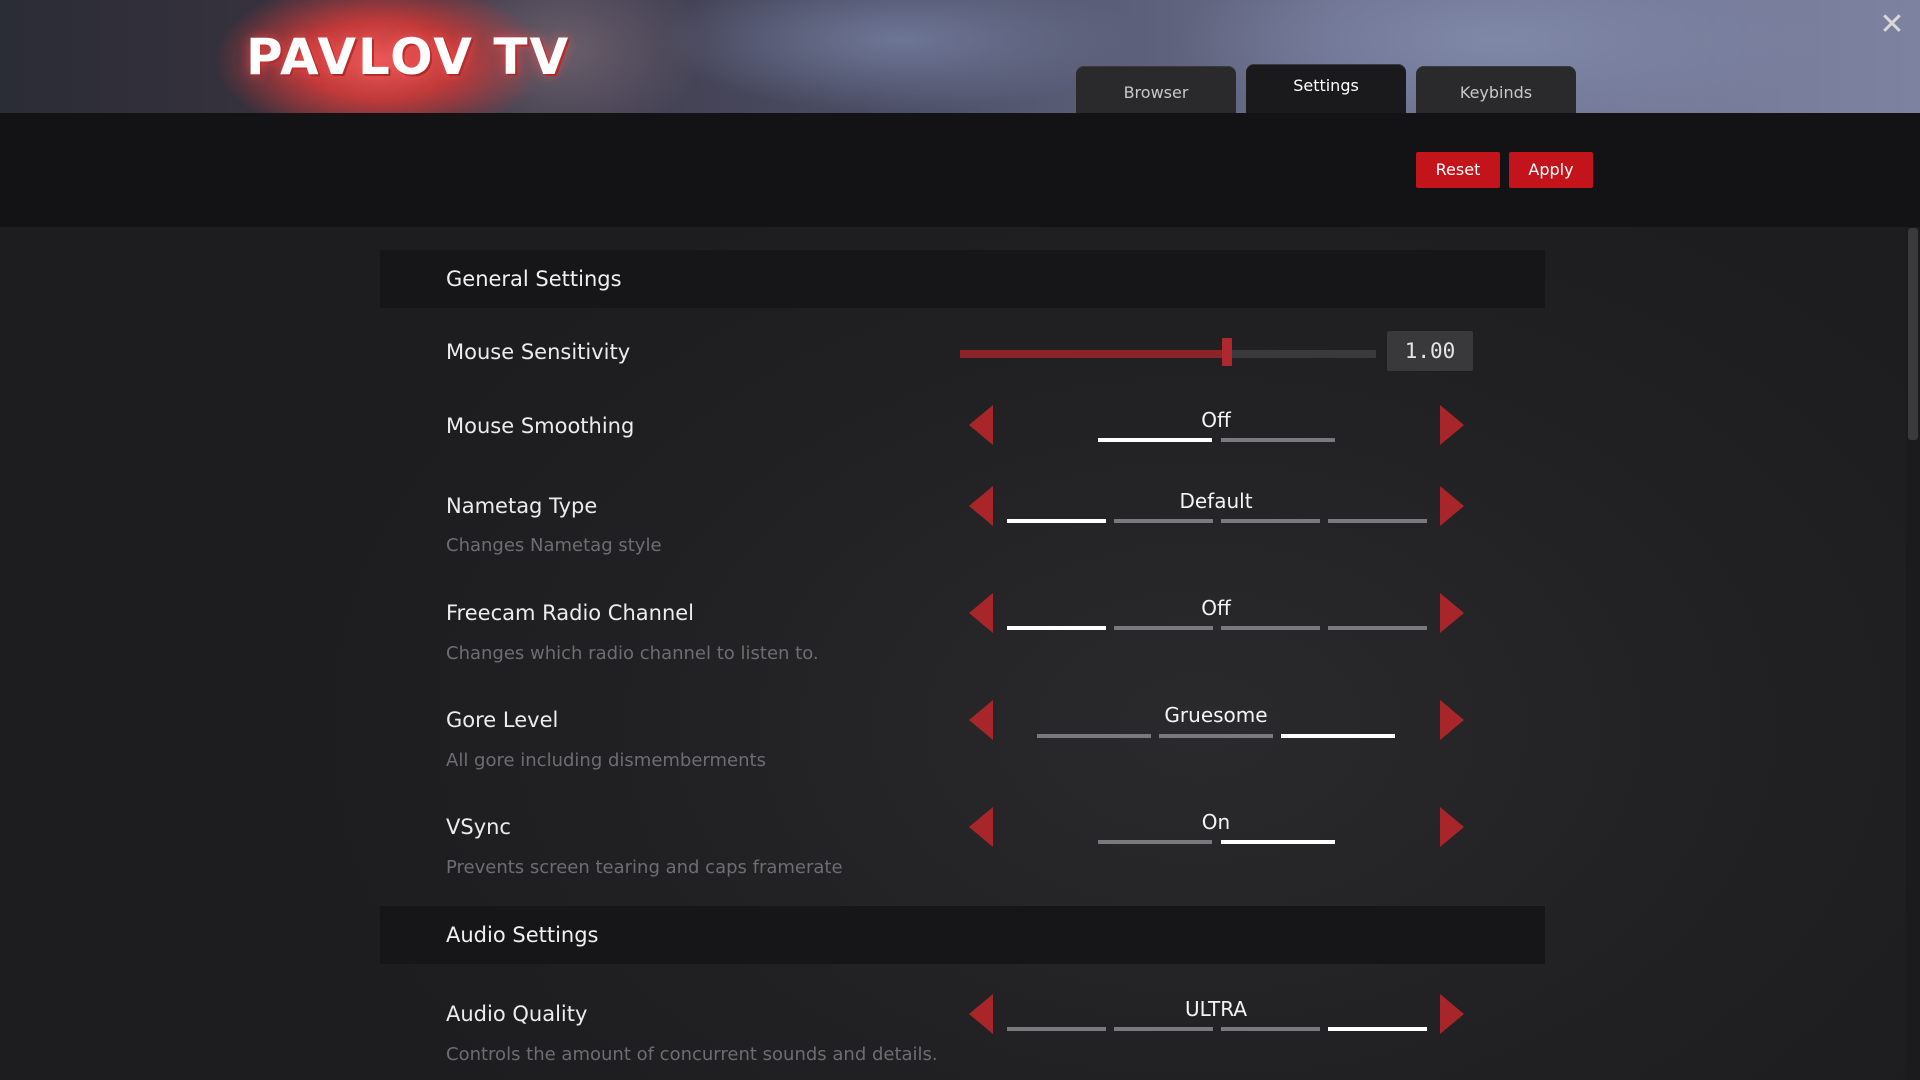 This screenshot has height=1080, width=1920. Describe the element at coordinates (570, 613) in the screenshot. I see `freecam-radio-channel-label: Freecam Radio Channel` at that location.